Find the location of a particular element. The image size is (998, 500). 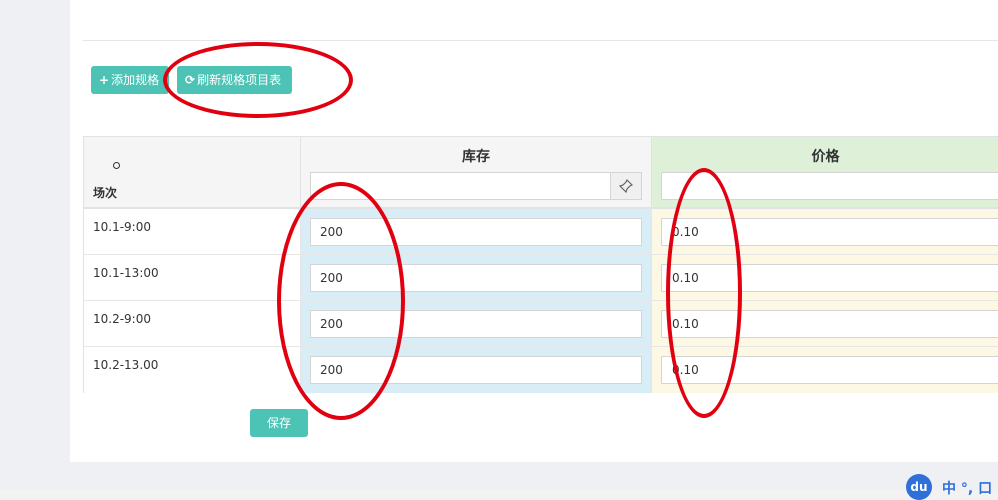

price-column-header: 价格 is located at coordinates (825, 173).